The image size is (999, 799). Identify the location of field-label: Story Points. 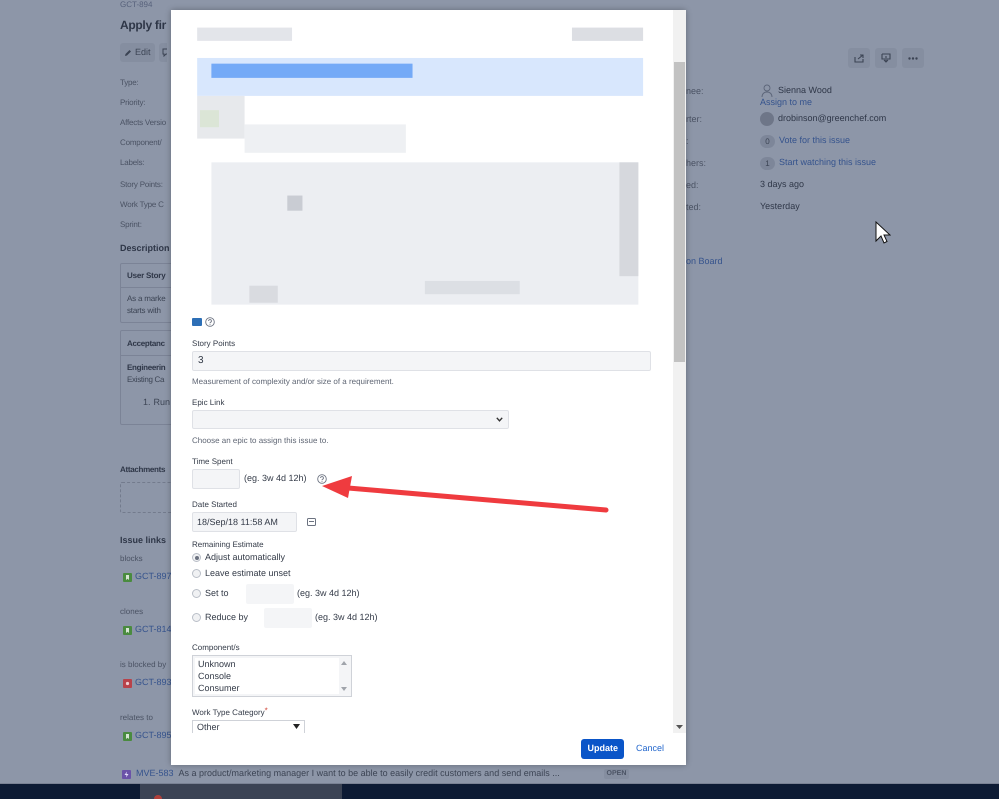
(214, 343).